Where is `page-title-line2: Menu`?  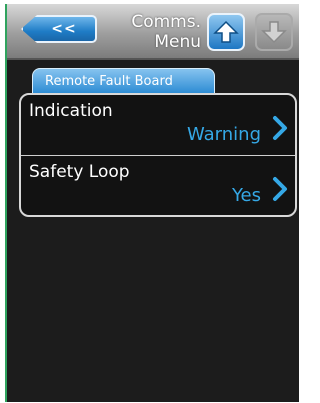
page-title-line2: Menu is located at coordinates (177, 42).